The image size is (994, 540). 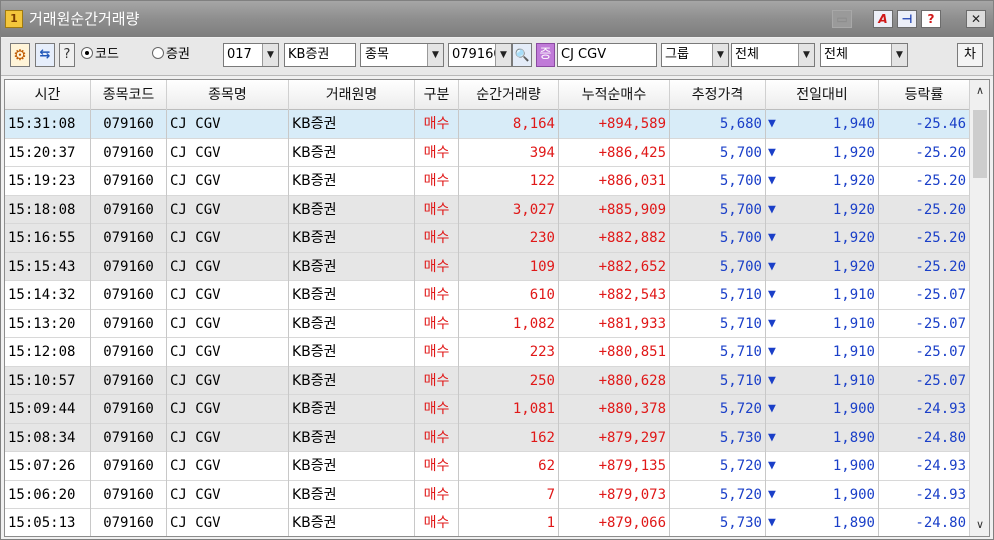 What do you see at coordinates (509, 352) in the screenshot?
I see `cell-volume: 223` at bounding box center [509, 352].